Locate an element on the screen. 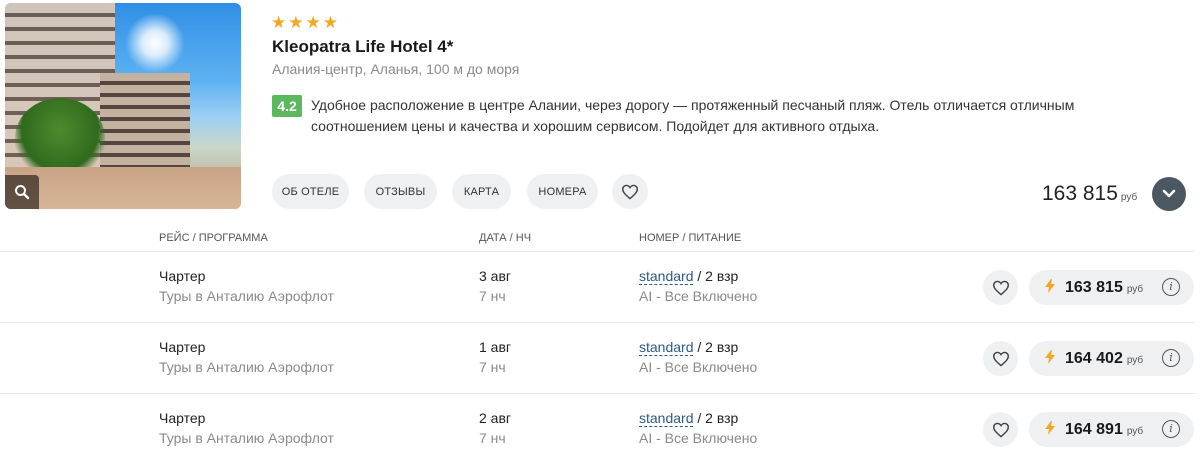 The height and width of the screenshot is (454, 1200). tab-about-hotel: Об отеле is located at coordinates (310, 191).